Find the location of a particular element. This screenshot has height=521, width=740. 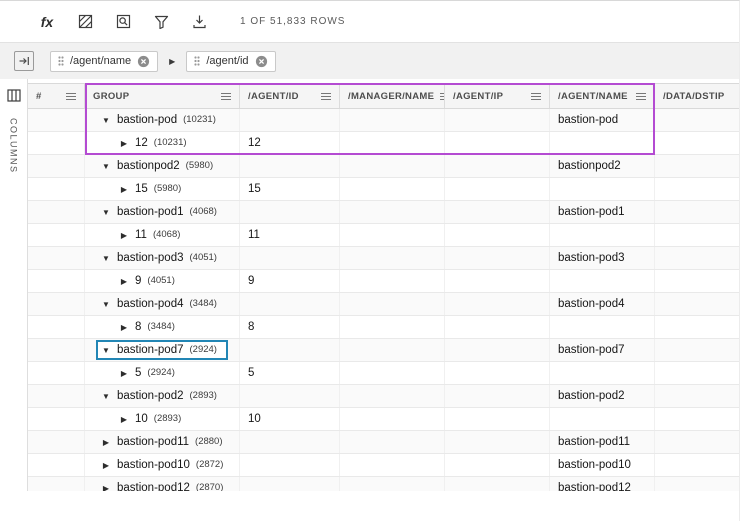

column-header-agent-name: /AGENT/NAME is located at coordinates (602, 96).